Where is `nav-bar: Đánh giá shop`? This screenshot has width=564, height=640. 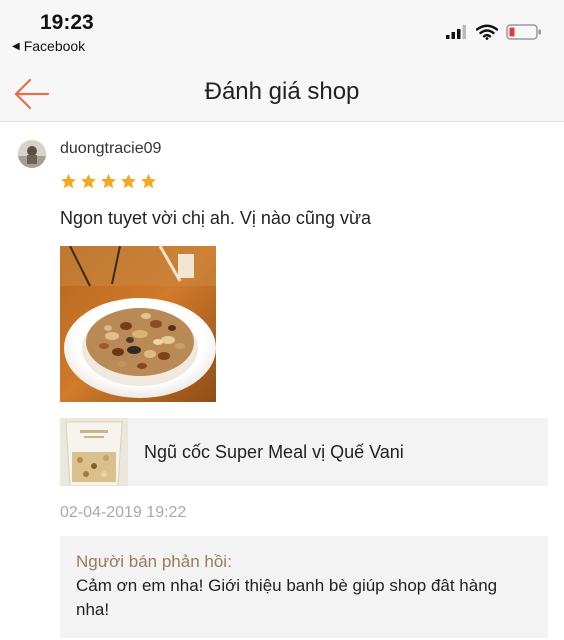 nav-bar: Đánh giá shop is located at coordinates (282, 94).